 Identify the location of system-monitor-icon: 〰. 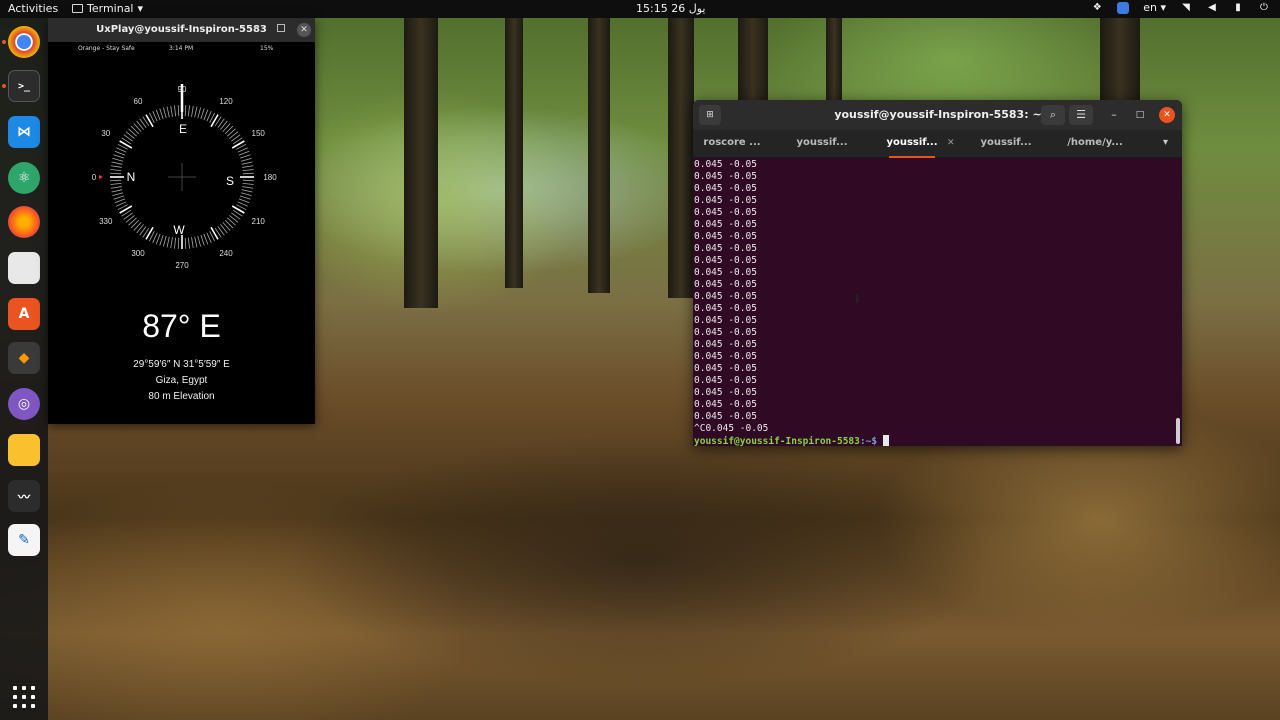
(24, 496).